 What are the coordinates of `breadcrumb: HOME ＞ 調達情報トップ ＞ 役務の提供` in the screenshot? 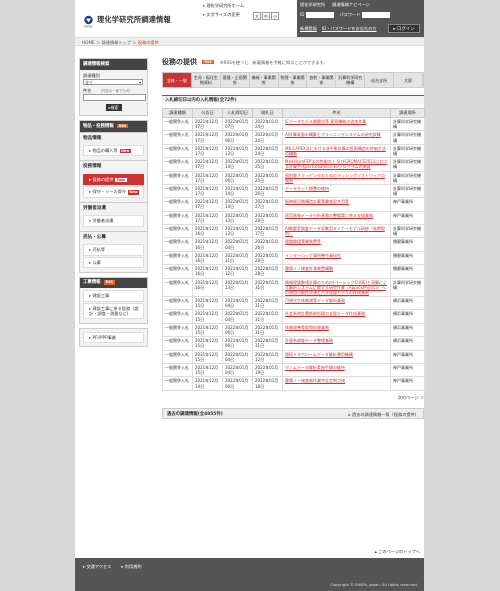 It's located at (120, 42).